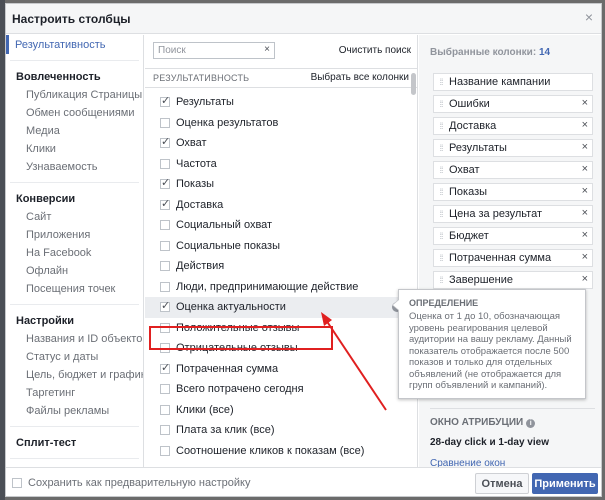 The width and height of the screenshot is (605, 500). What do you see at coordinates (356, 365) in the screenshot?
I see `arrow-shaft` at bounding box center [356, 365].